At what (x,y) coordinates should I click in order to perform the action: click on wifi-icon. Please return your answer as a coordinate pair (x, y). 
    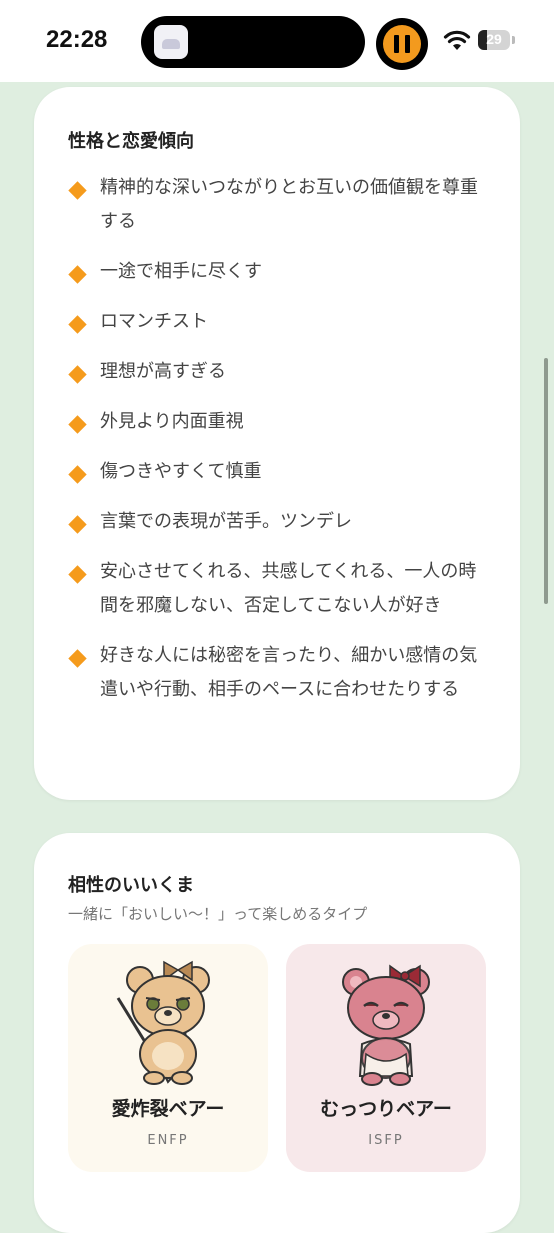
    Looking at the image, I should click on (457, 40).